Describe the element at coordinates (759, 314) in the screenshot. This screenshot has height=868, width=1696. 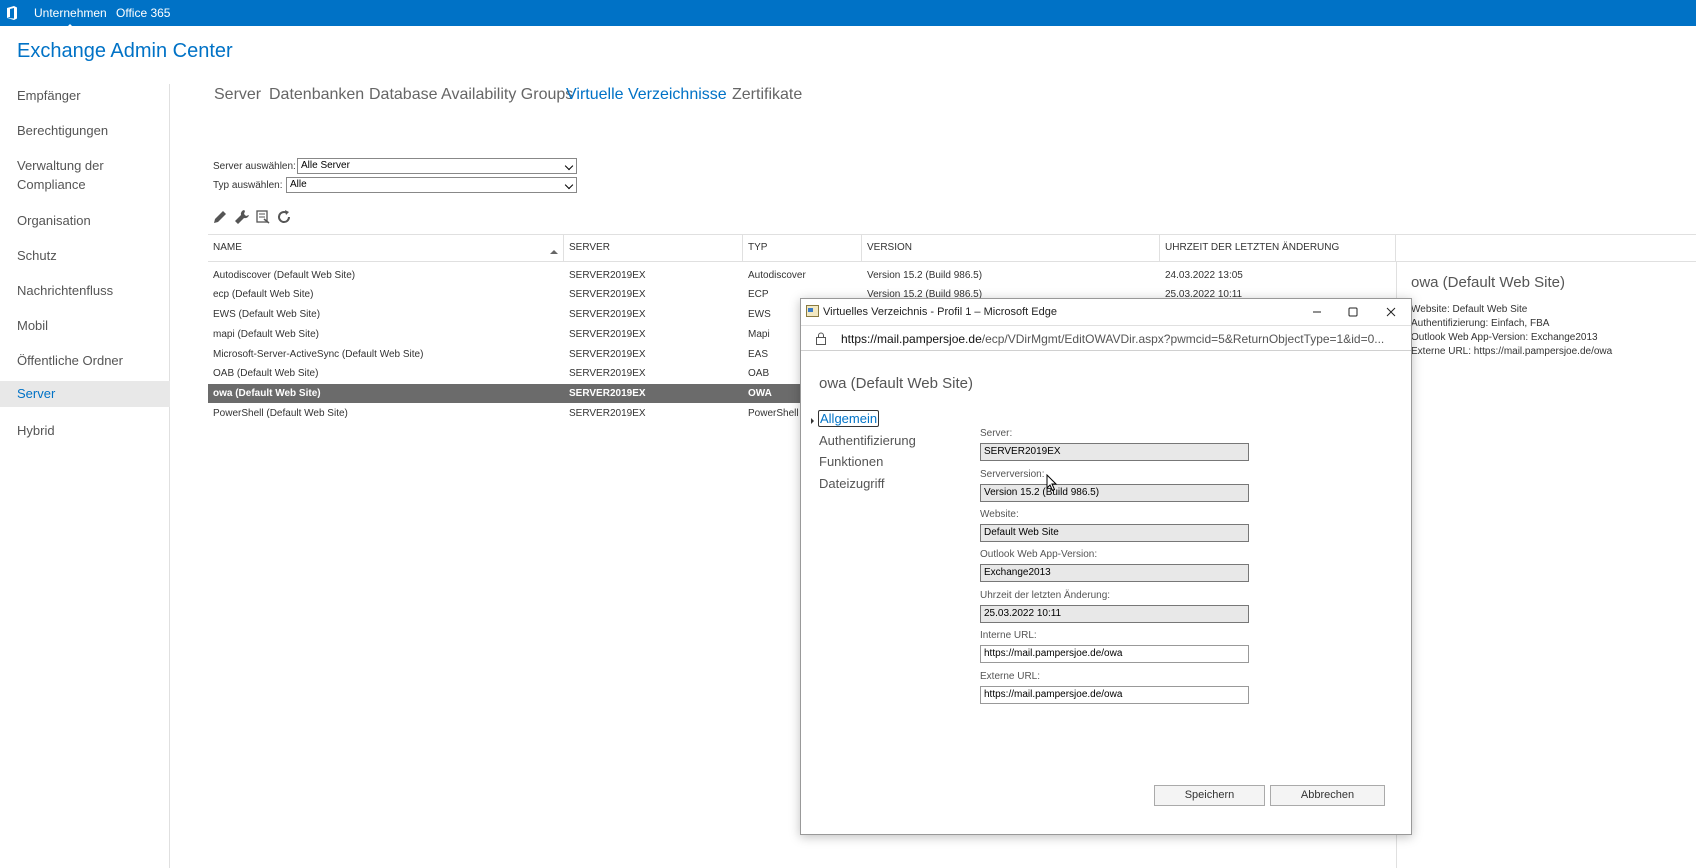
I see `cell-typ: EWS` at that location.